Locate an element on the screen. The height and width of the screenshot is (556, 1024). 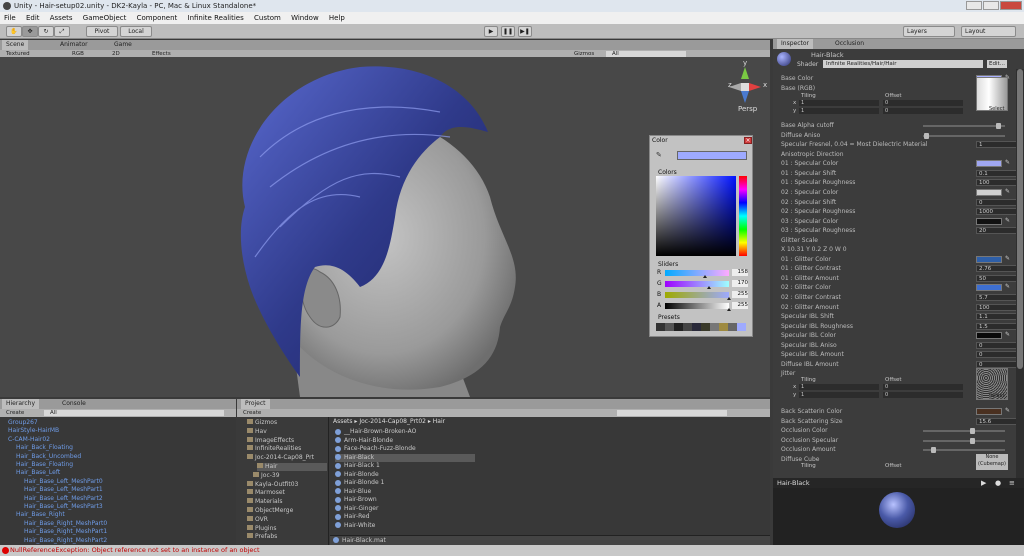
preview-menu-icon: ≡ is located at coordinates (1012, 483).